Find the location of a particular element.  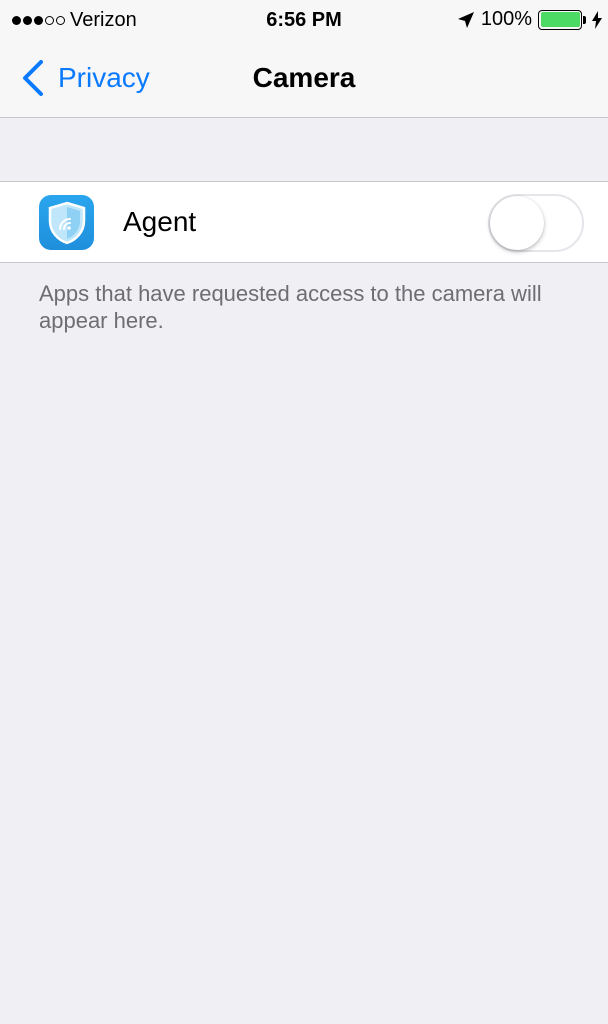

agent-camera-toggle is located at coordinates (536, 223).